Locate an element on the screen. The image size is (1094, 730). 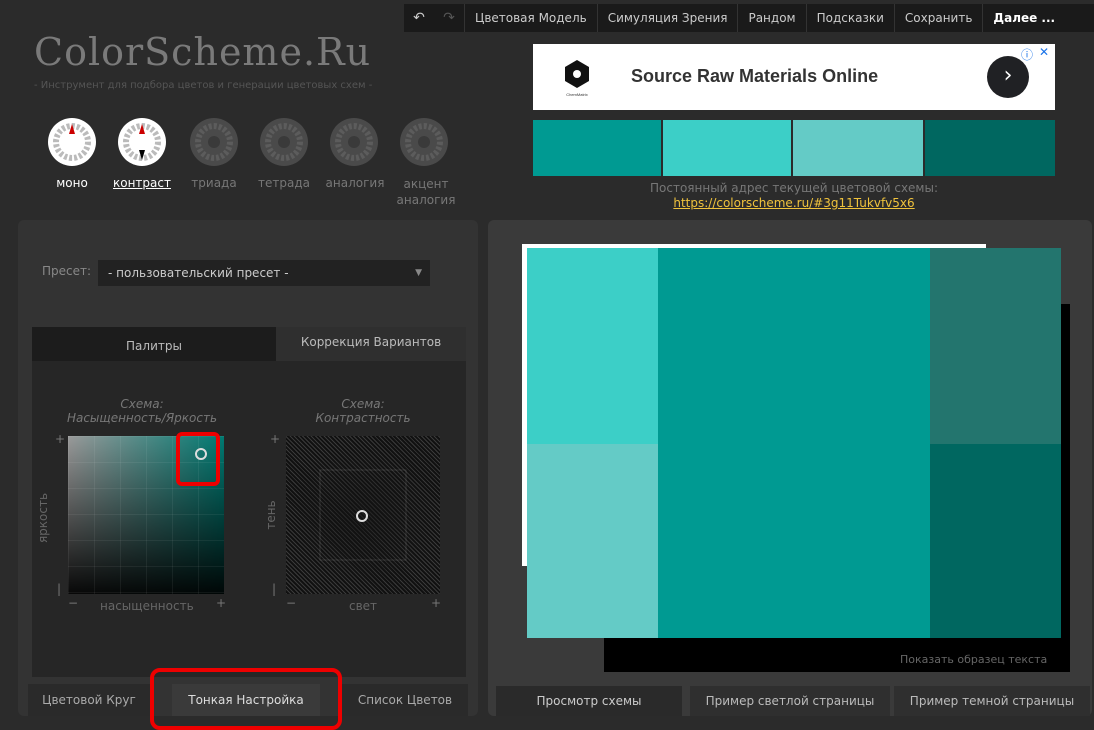
wheel-tetrad-icon is located at coordinates (284, 142).